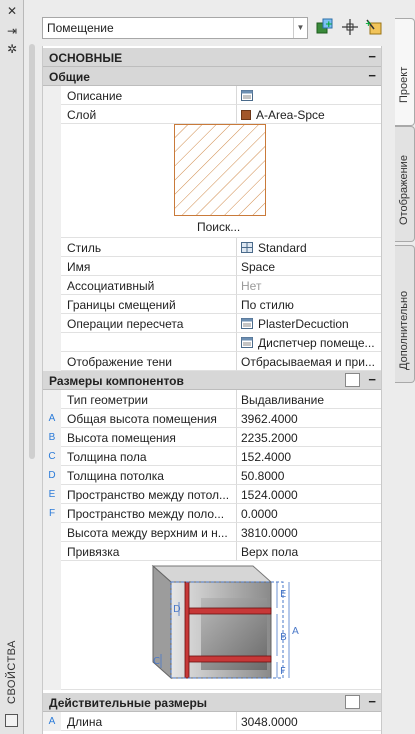  What do you see at coordinates (212, 380) in the screenshot?
I see `category-component-dimensions: Размеры компонентов −` at bounding box center [212, 380].